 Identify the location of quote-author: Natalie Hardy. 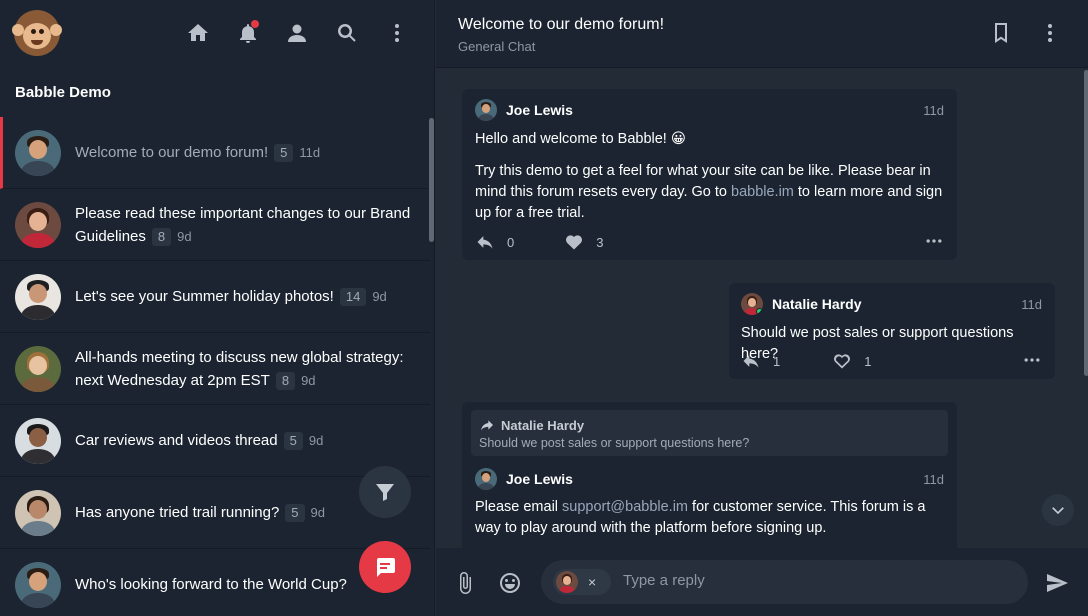
(543, 425).